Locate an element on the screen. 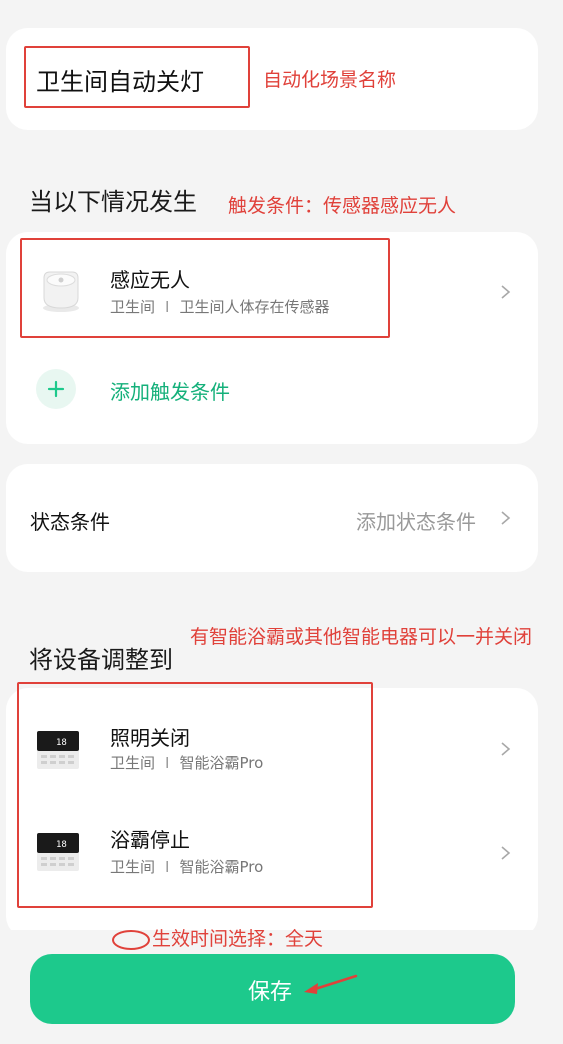 This screenshot has width=563, height=1044. annotation-box-trigger-item is located at coordinates (205, 288).